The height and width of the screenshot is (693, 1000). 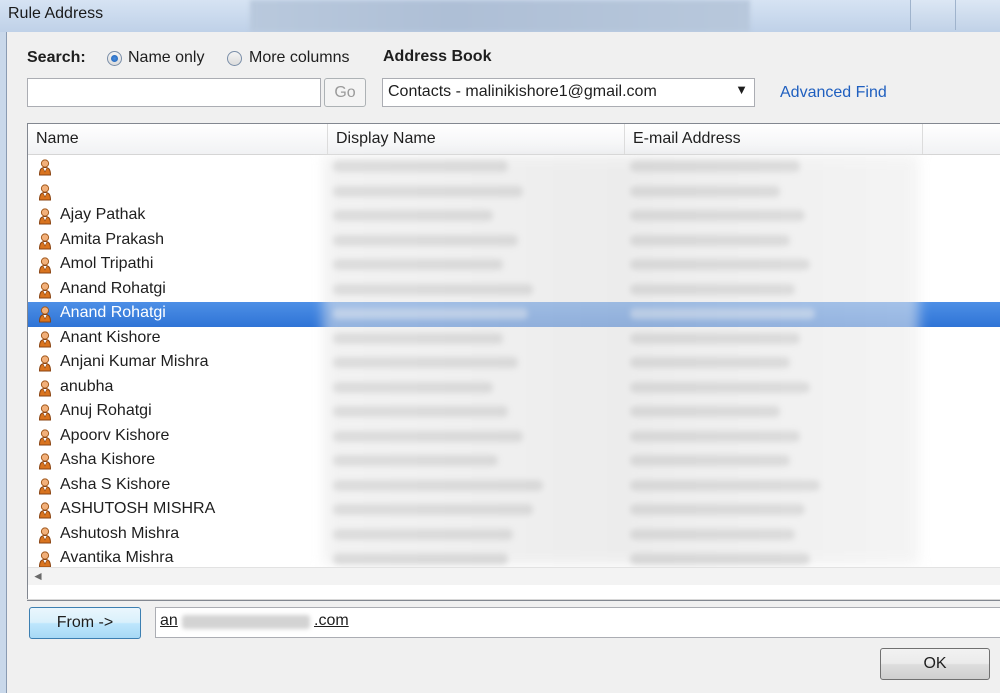 What do you see at coordinates (522, 91) in the screenshot?
I see `address-book-selected: Contacts - malinikishore1@gmail.com` at bounding box center [522, 91].